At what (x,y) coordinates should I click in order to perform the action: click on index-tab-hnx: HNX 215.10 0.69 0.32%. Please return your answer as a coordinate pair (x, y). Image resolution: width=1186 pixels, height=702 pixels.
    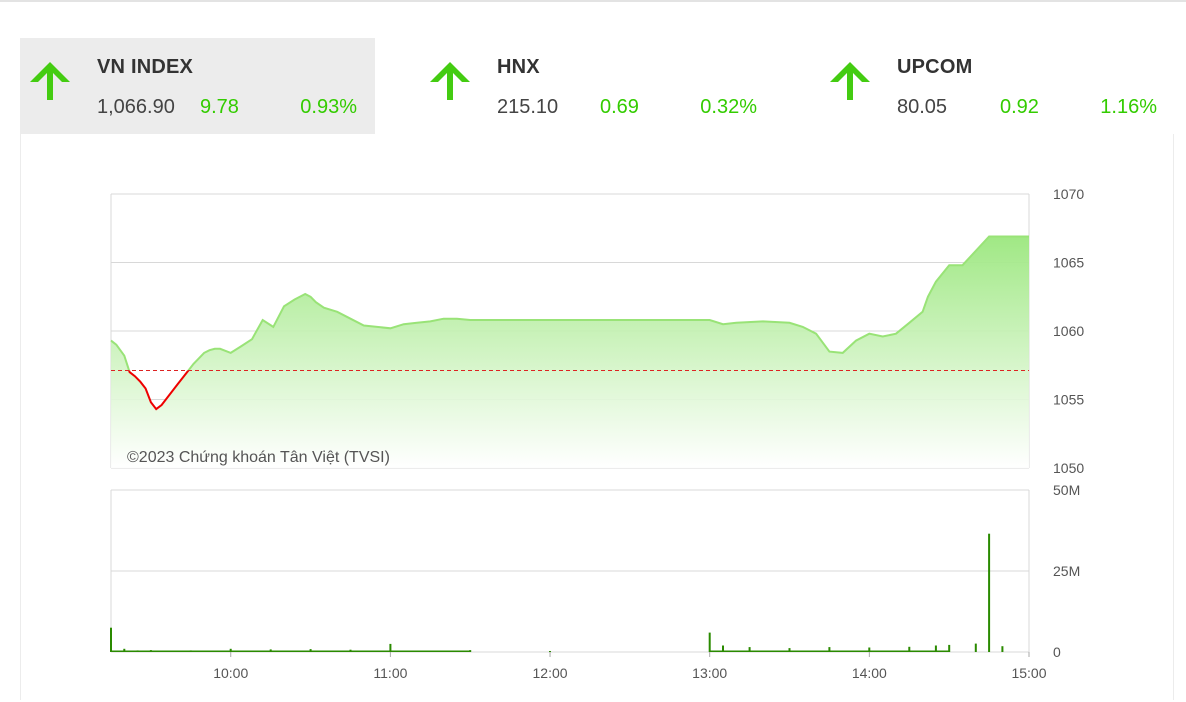
    Looking at the image, I should click on (597, 86).